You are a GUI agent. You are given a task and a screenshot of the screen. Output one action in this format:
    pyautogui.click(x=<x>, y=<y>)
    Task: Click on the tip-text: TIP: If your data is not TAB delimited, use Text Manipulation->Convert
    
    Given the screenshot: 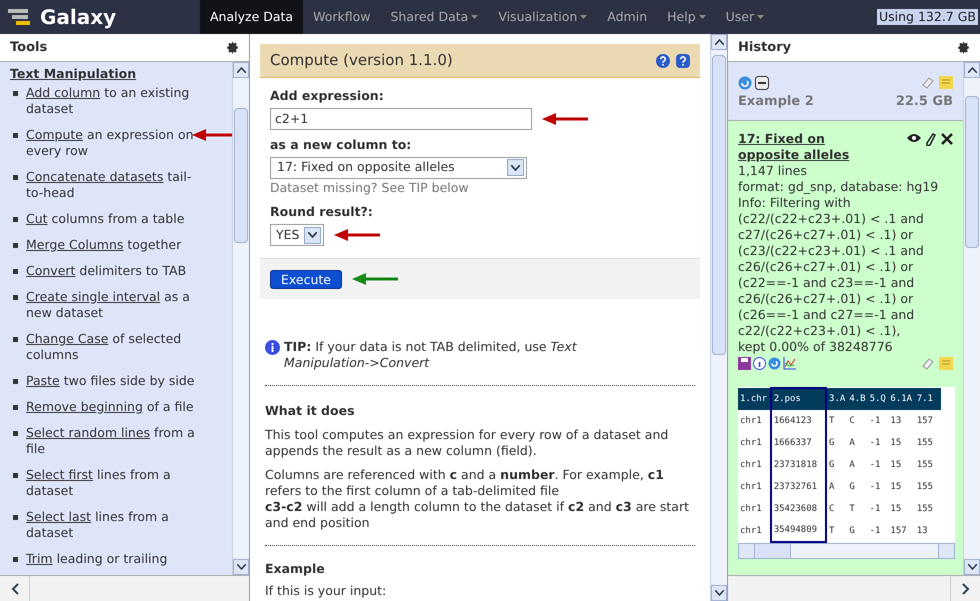 What is the action you would take?
    pyautogui.click(x=431, y=355)
    